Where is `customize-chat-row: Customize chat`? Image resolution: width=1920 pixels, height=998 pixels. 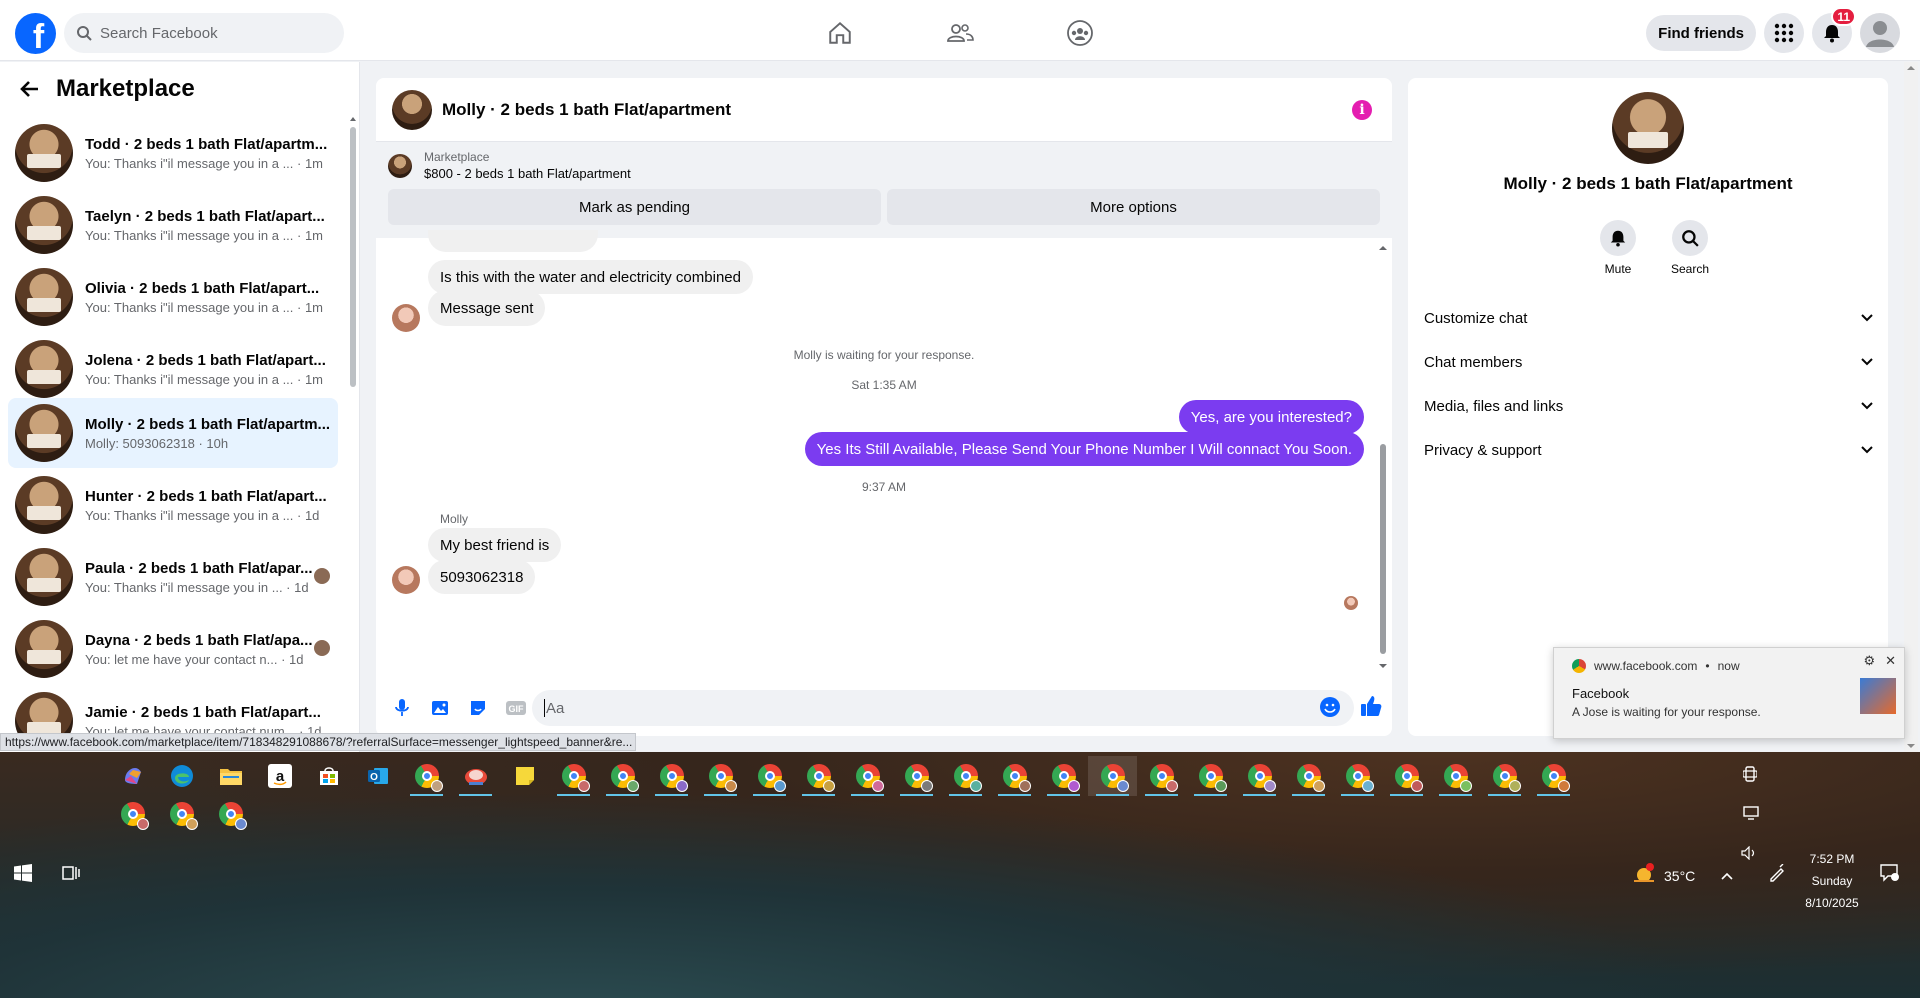
customize-chat-row: Customize chat is located at coordinates (1649, 318).